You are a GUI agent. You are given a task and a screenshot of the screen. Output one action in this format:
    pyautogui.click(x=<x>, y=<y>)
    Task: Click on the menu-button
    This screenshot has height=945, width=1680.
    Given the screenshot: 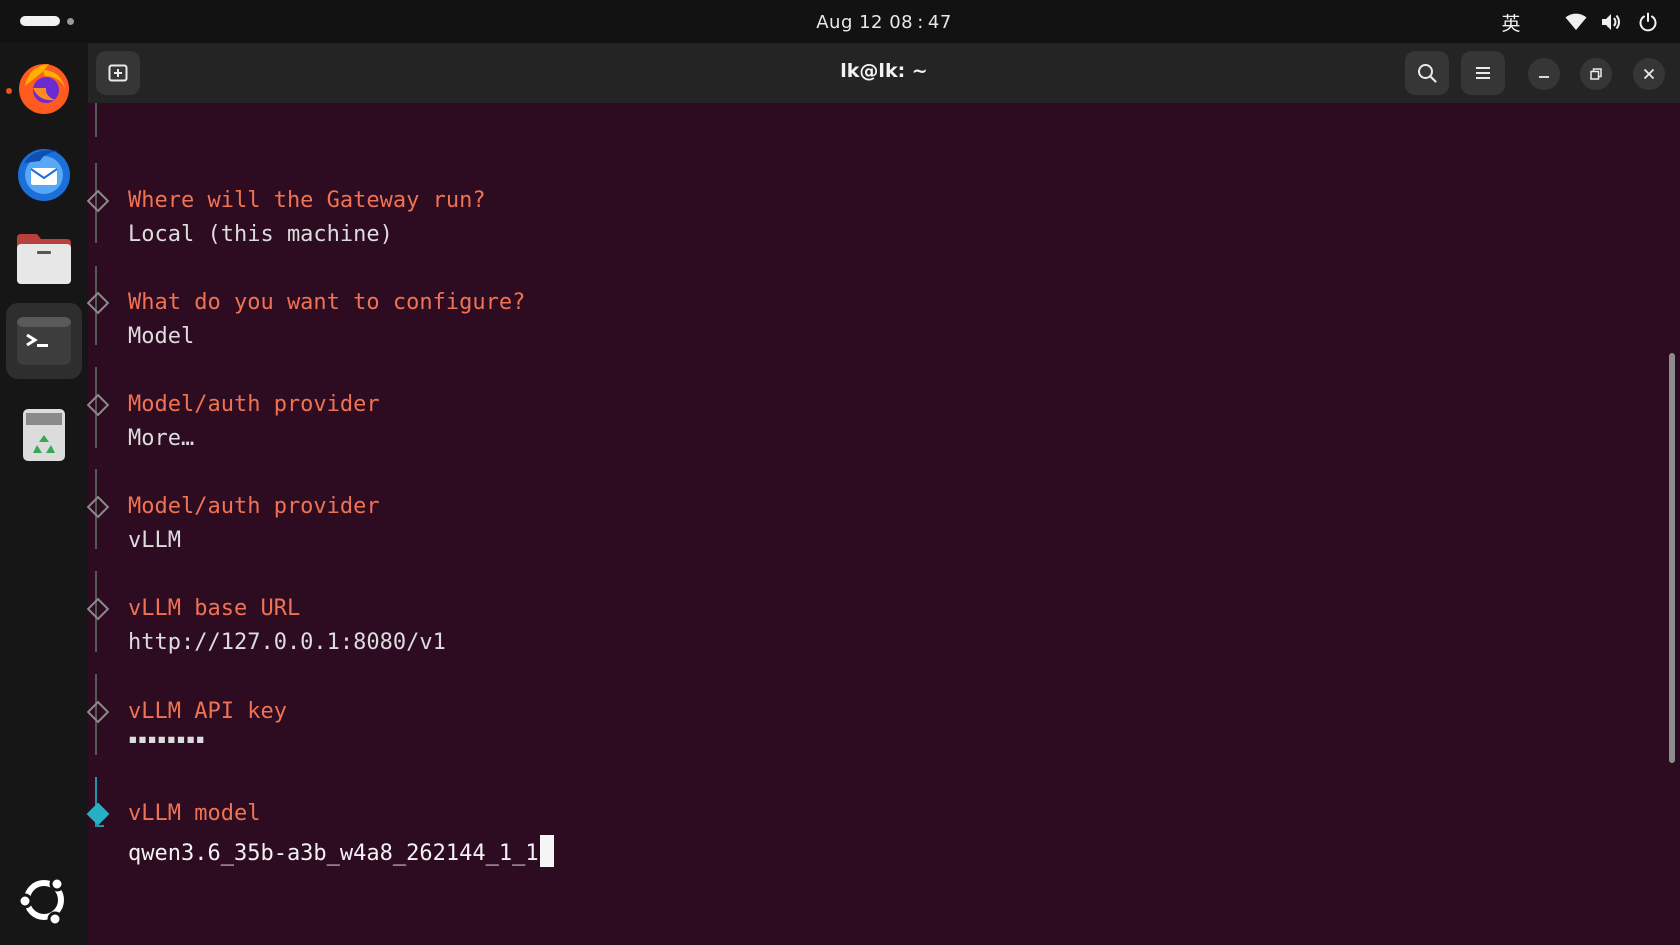 What is the action you would take?
    pyautogui.click(x=1483, y=73)
    